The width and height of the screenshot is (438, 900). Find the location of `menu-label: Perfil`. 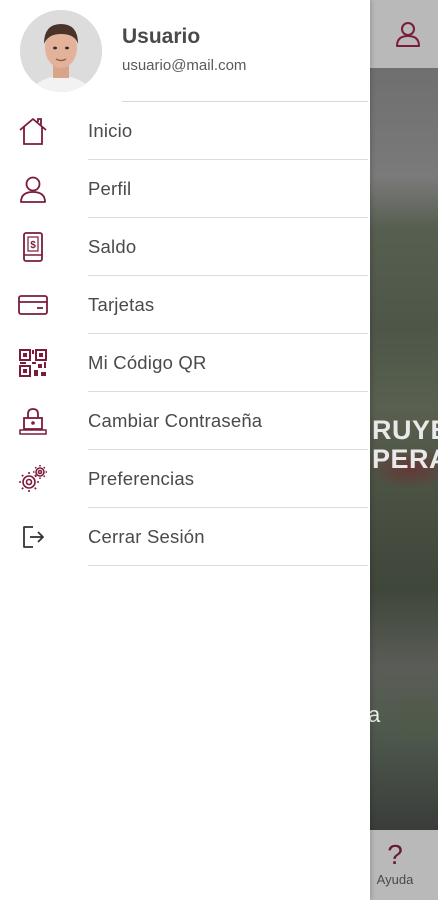

menu-label: Perfil is located at coordinates (110, 188).